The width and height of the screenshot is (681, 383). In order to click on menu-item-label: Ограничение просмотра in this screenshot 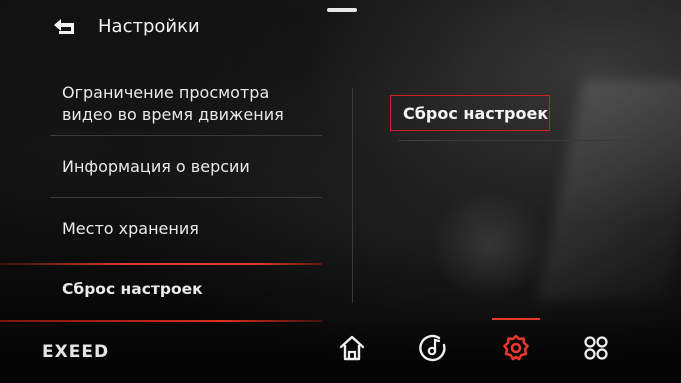, I will do `click(166, 92)`.